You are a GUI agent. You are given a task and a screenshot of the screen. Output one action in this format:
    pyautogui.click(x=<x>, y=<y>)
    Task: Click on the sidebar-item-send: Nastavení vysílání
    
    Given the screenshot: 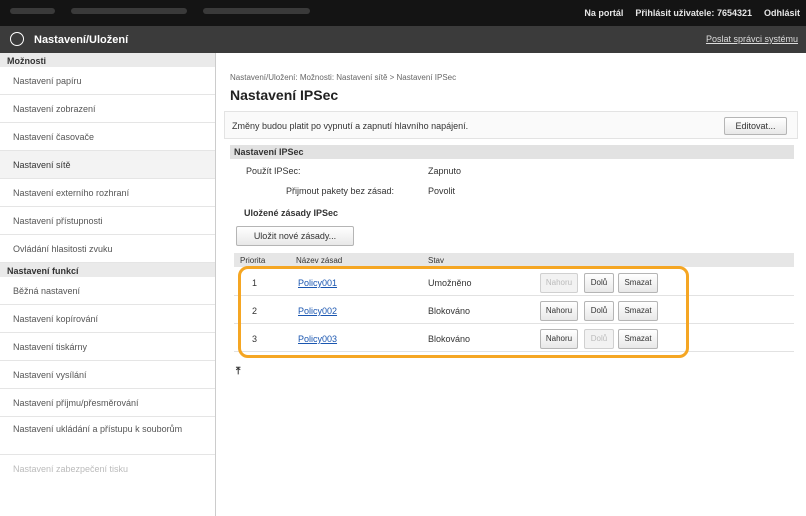 What is the action you would take?
    pyautogui.click(x=107, y=375)
    